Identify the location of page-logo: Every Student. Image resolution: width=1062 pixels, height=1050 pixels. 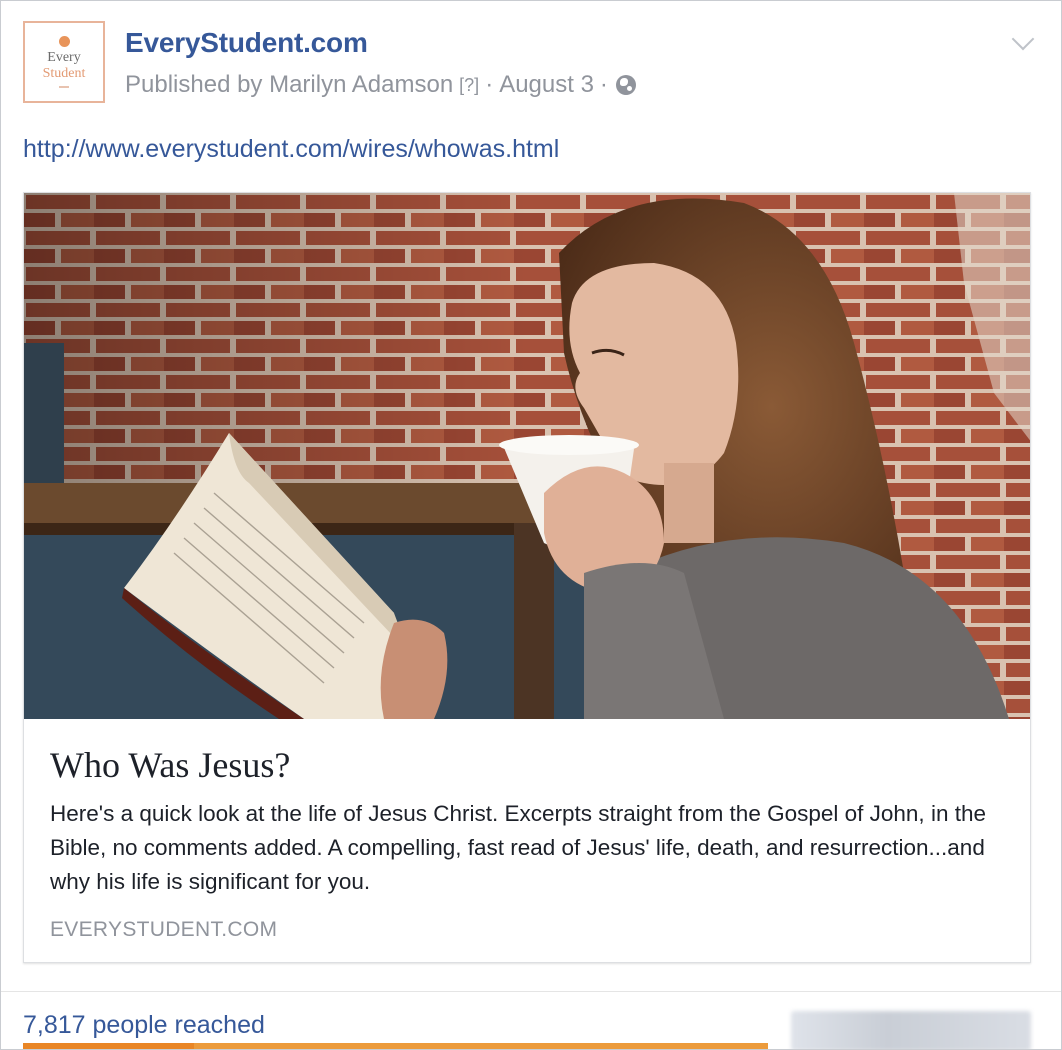
(64, 62).